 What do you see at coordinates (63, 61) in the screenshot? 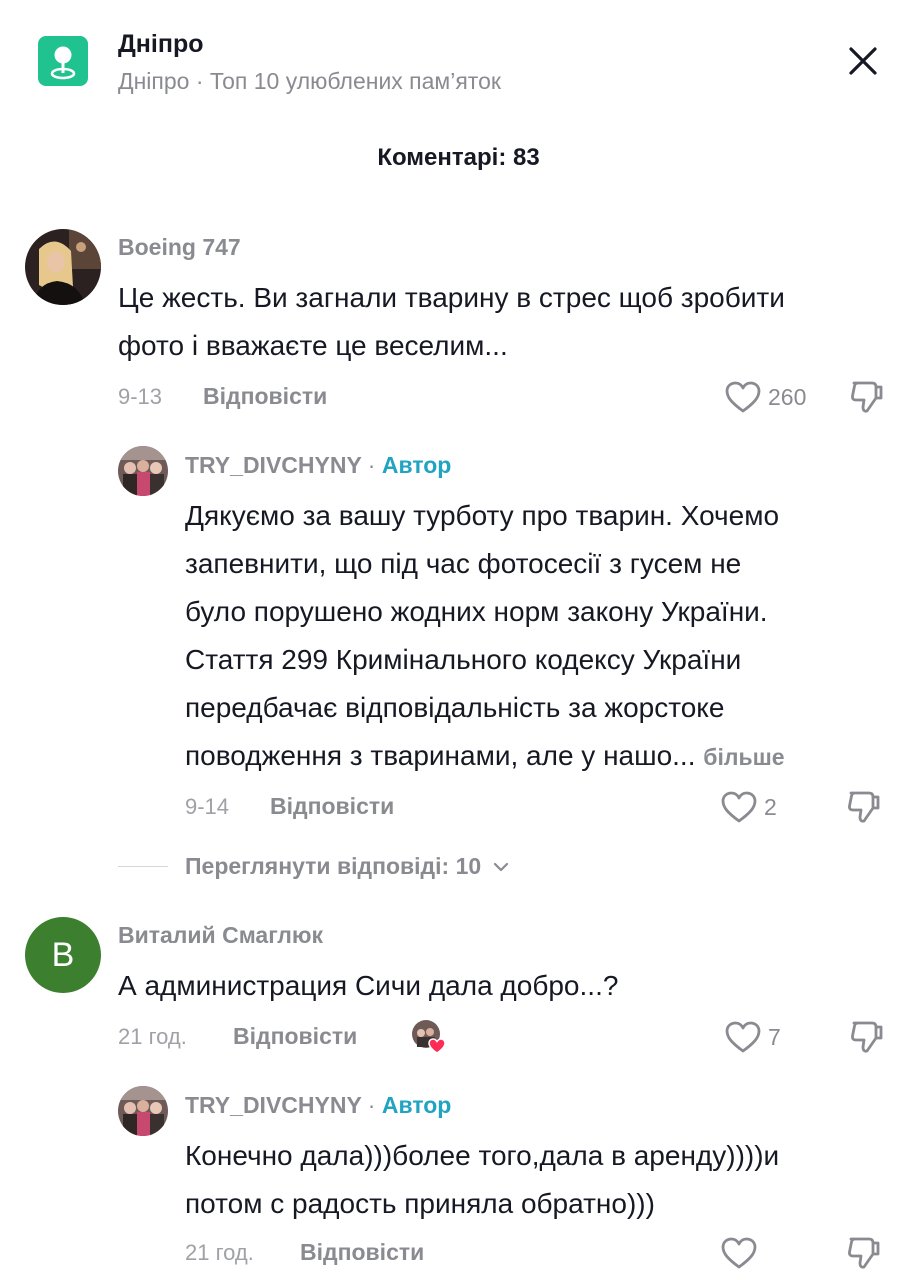
I see `location-pin-icon` at bounding box center [63, 61].